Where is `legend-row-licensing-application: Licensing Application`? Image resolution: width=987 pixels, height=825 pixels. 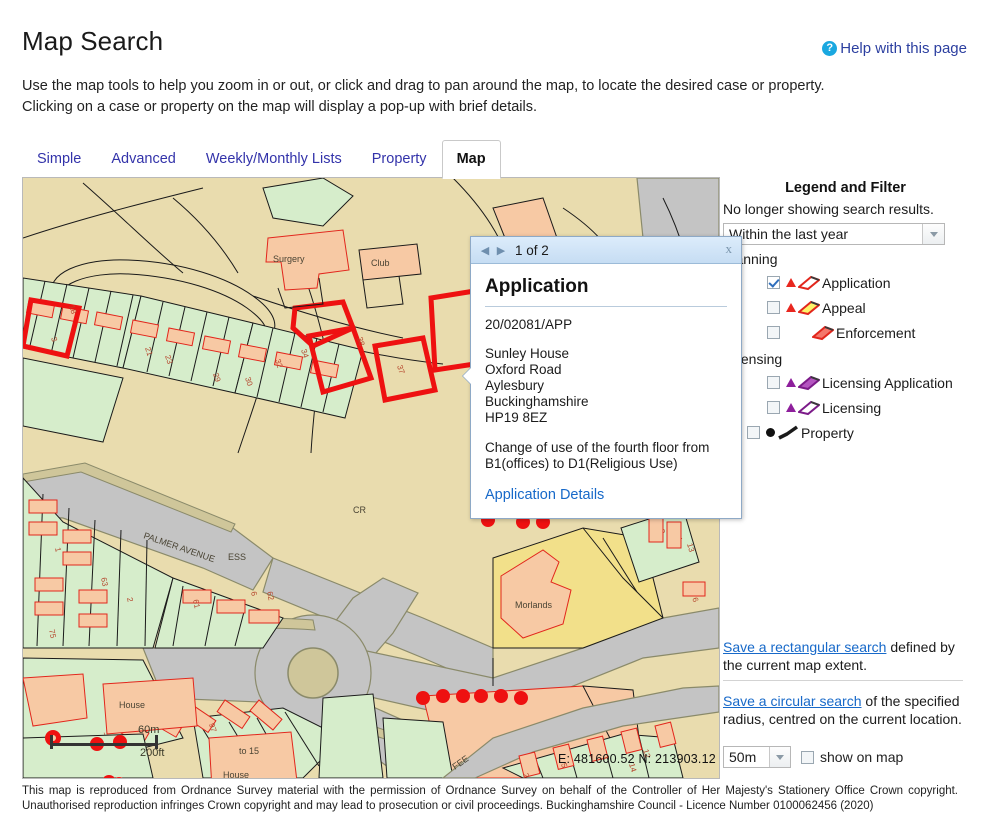
legend-row-licensing-application: Licensing Application is located at coordinates (845, 382).